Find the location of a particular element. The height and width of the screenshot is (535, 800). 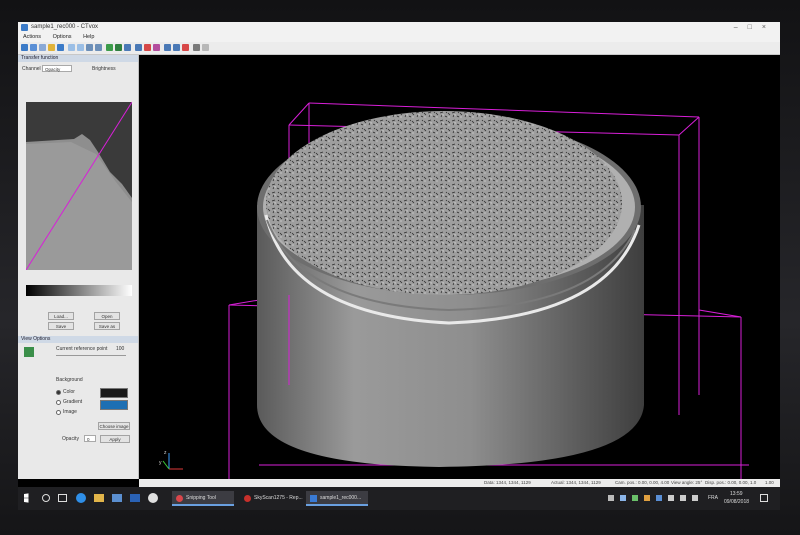

open-icon is located at coordinates (24, 47).